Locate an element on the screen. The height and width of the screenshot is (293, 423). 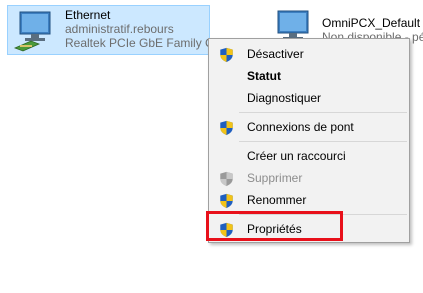
menu-item-diagnostiquer: Diagnostiquer is located at coordinates (309, 98).